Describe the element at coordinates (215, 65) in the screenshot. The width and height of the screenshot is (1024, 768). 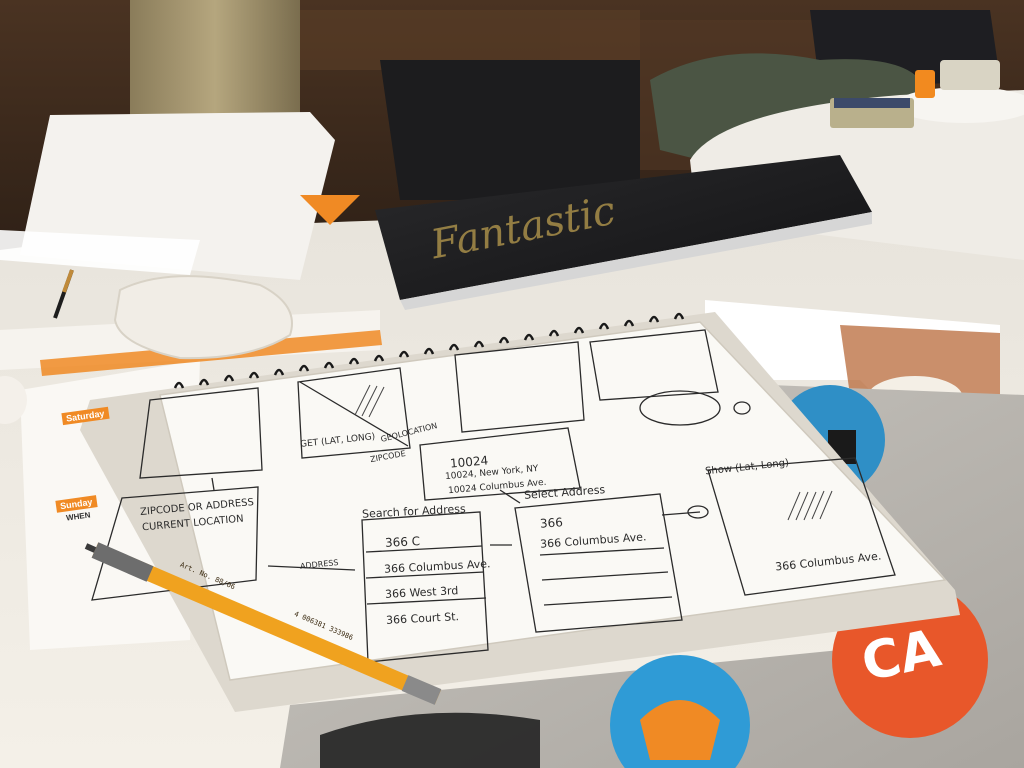
I see `curtain` at that location.